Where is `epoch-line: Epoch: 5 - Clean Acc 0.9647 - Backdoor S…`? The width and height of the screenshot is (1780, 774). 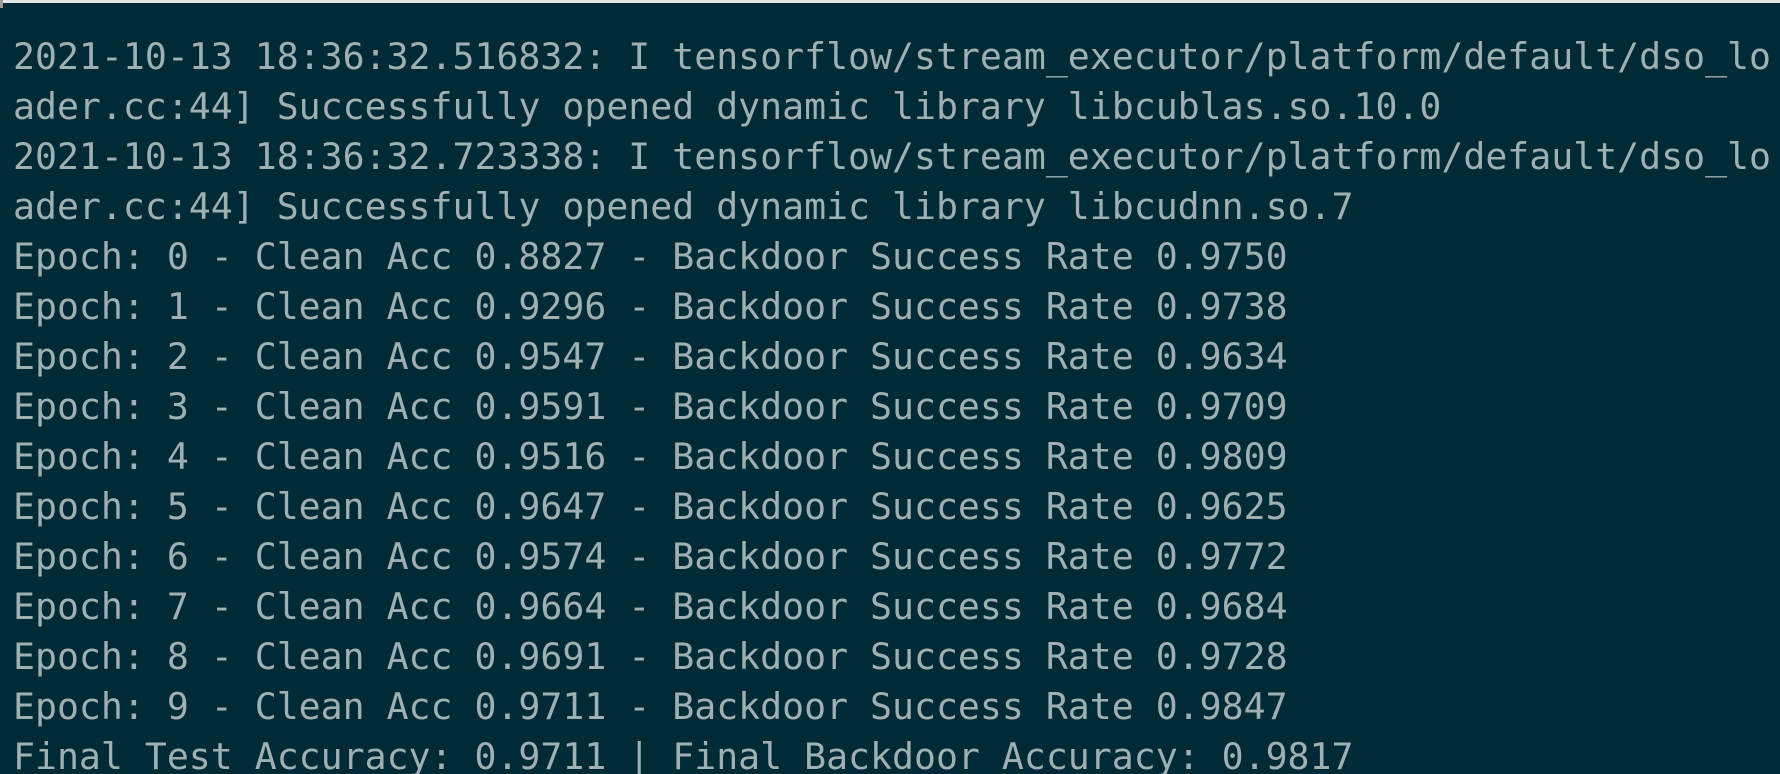
epoch-line: Epoch: 5 - Clean Acc 0.9647 - Backdoor S… is located at coordinates (650, 506).